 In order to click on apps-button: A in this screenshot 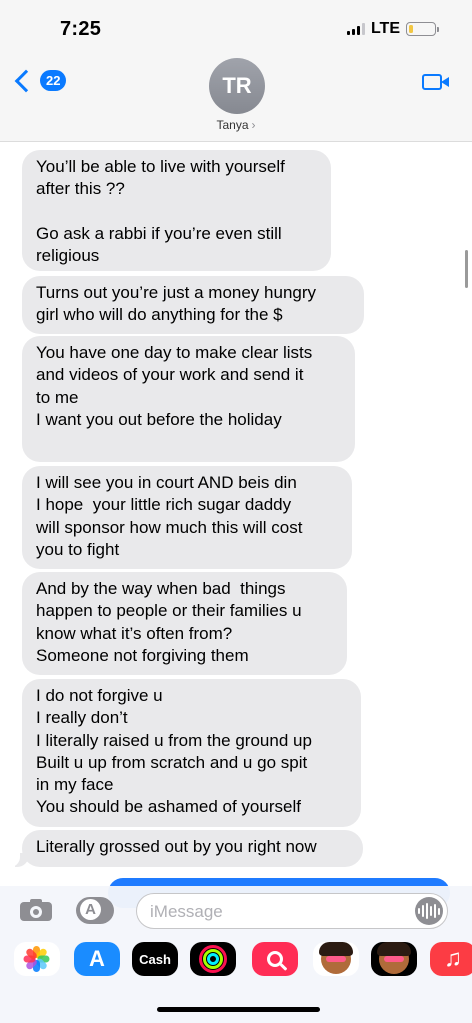, I will do `click(95, 910)`.